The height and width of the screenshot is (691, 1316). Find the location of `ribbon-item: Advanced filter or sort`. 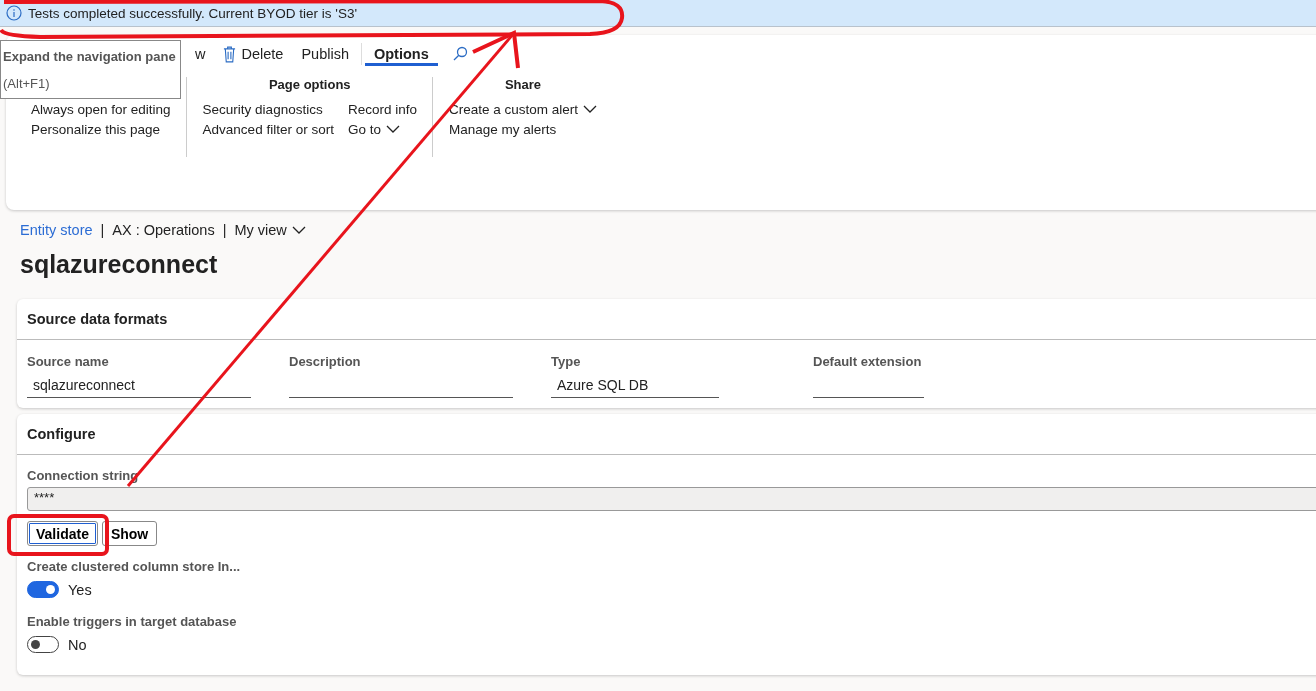

ribbon-item: Advanced filter or sort is located at coordinates (268, 129).